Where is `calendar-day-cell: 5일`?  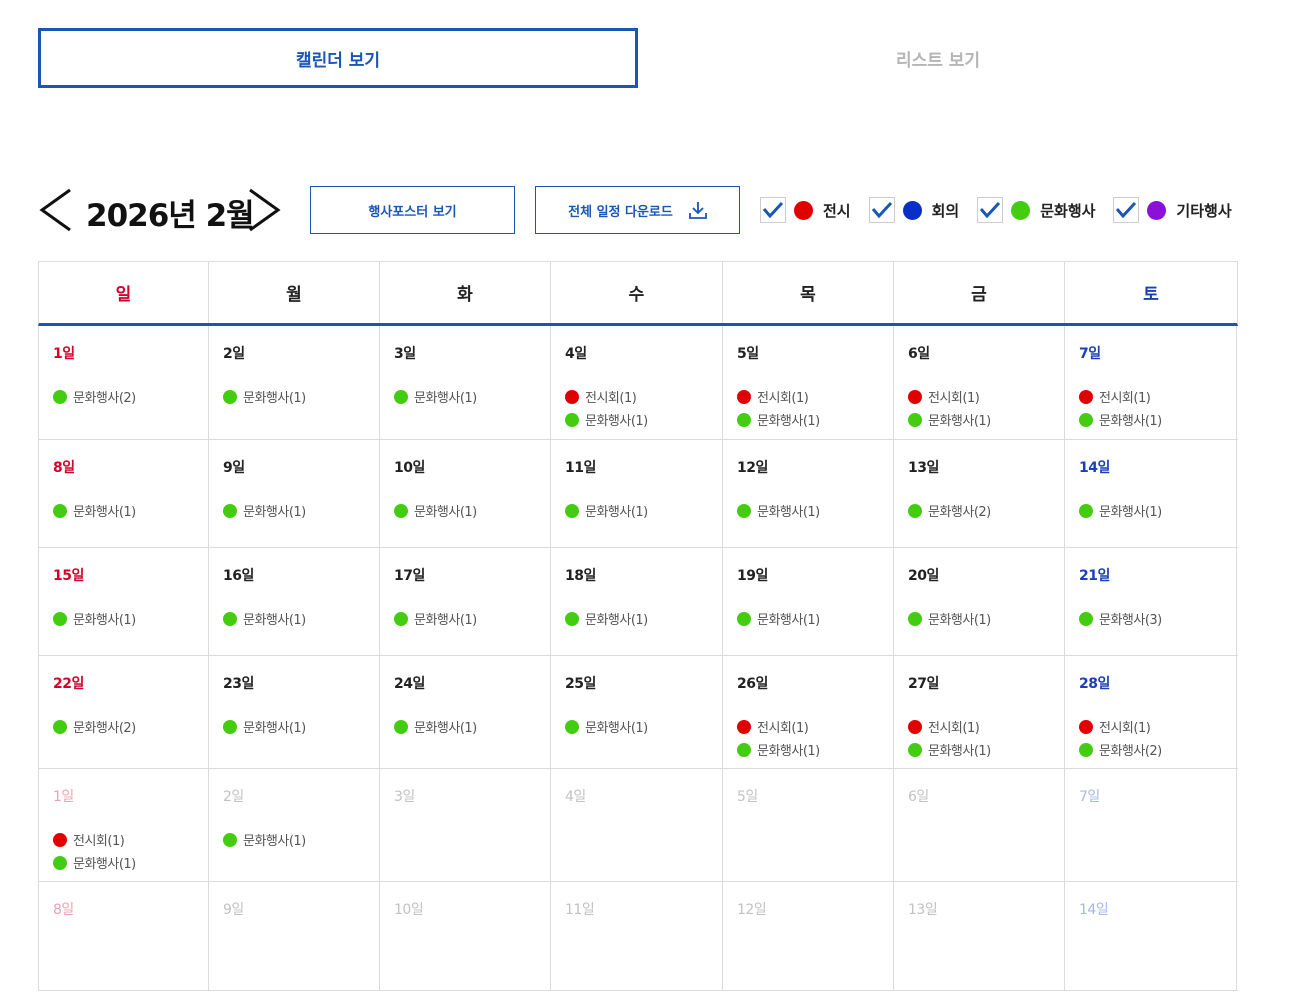
calendar-day-cell: 5일 is located at coordinates (808, 825).